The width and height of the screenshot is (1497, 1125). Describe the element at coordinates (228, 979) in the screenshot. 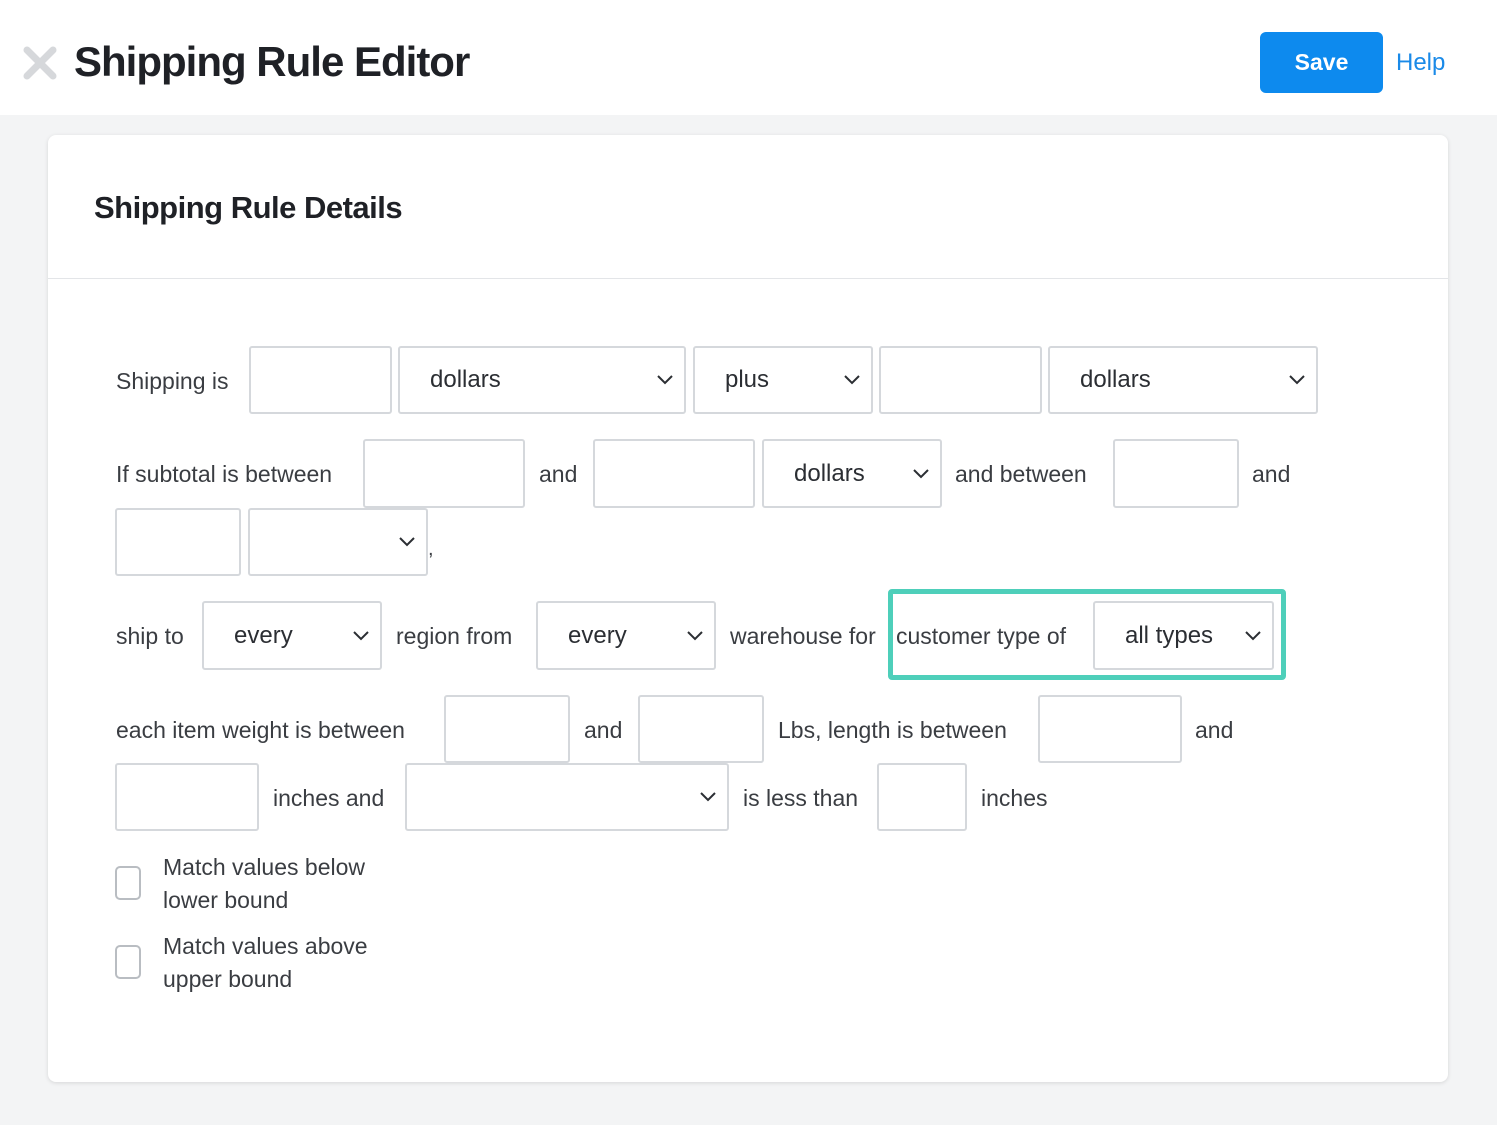

I see `match-above-label-line2: upper bound` at that location.